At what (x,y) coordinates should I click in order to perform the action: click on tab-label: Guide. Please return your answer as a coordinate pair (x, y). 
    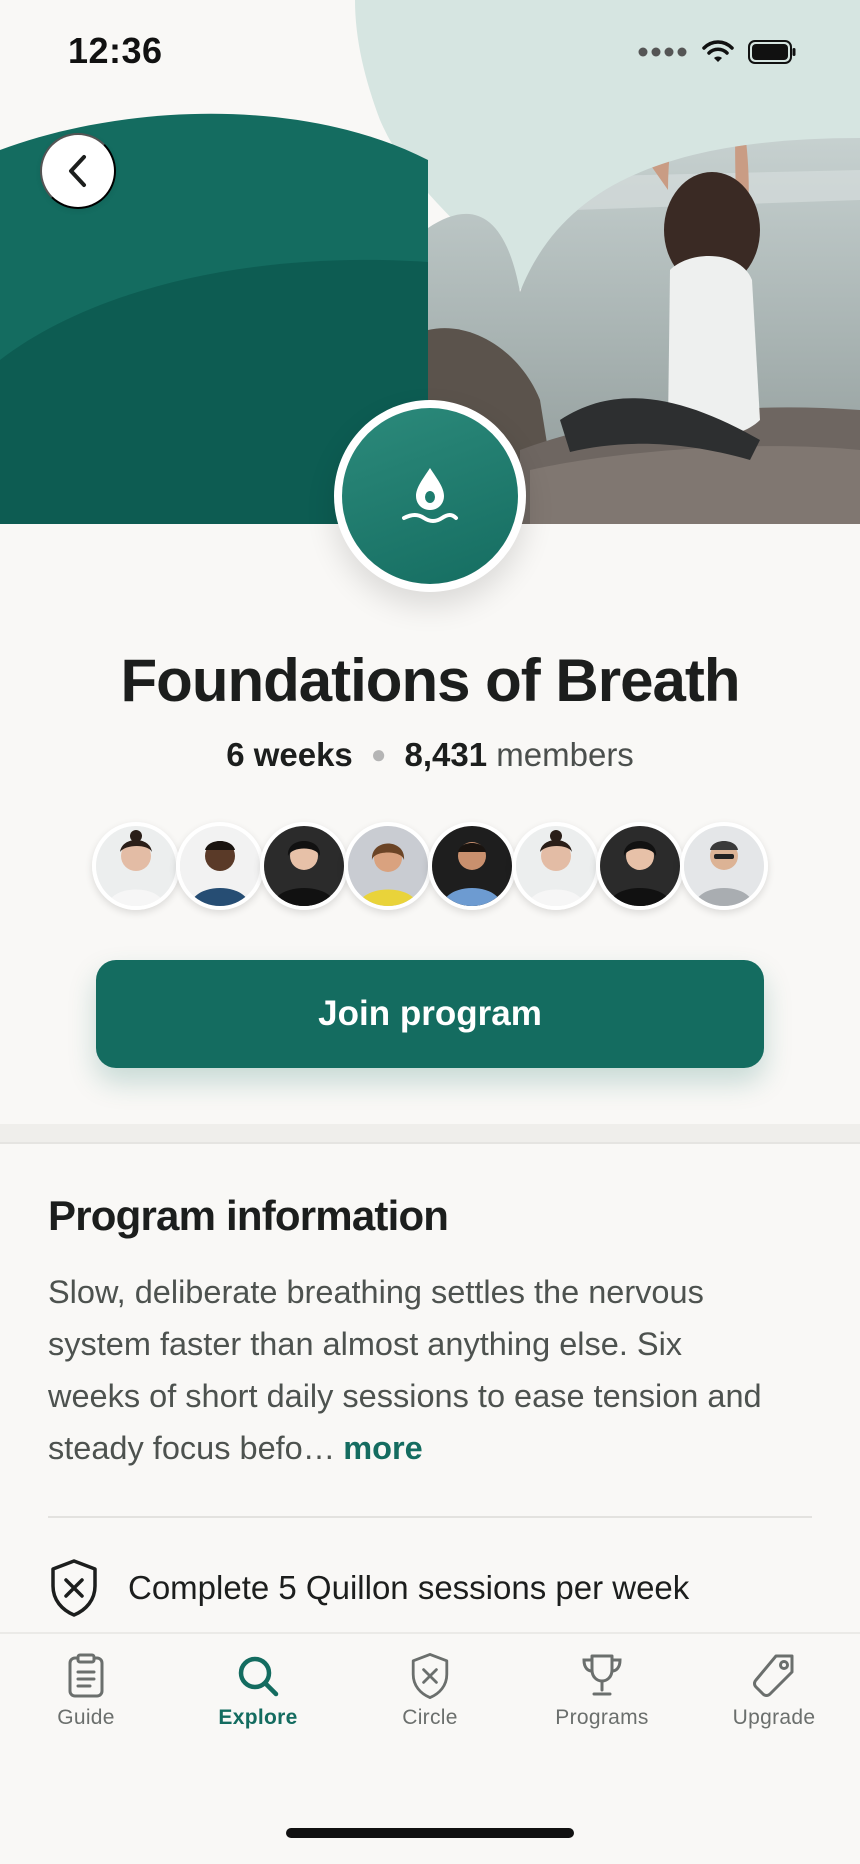
    Looking at the image, I should click on (86, 1717).